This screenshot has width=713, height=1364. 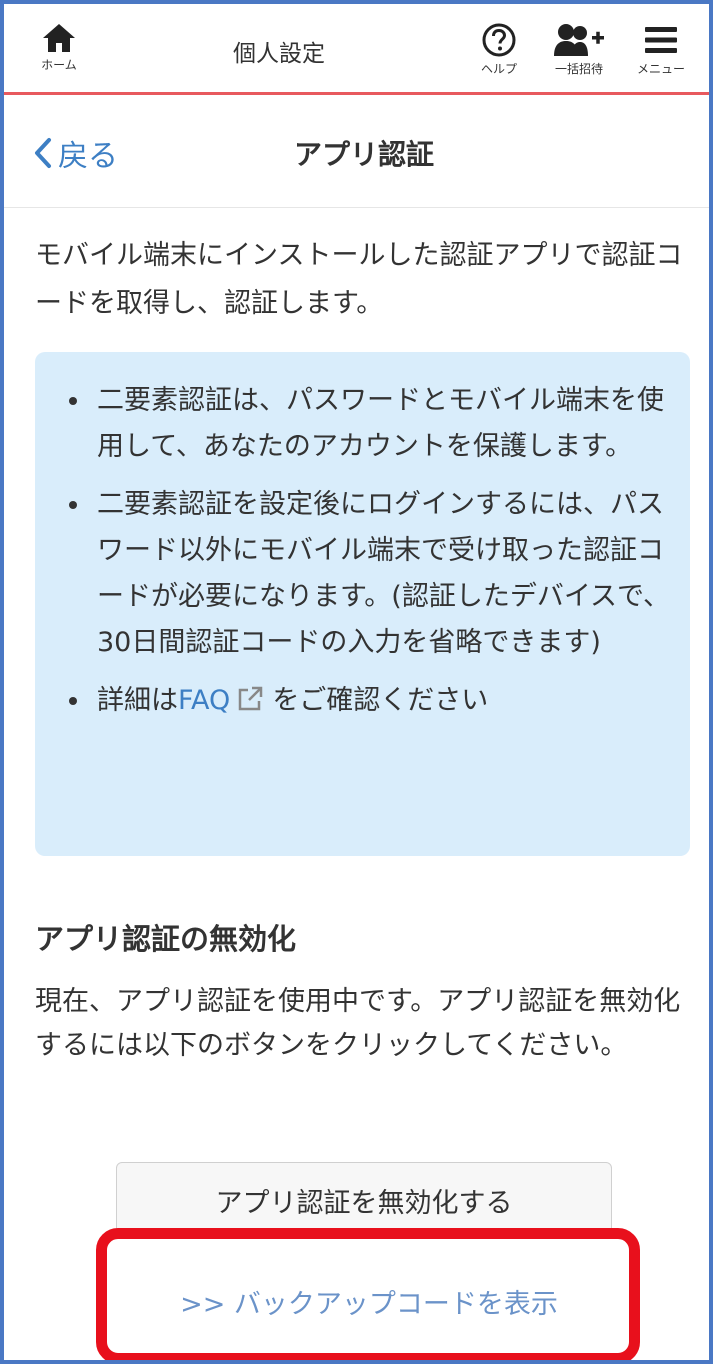 What do you see at coordinates (59, 38) in the screenshot?
I see `home-icon` at bounding box center [59, 38].